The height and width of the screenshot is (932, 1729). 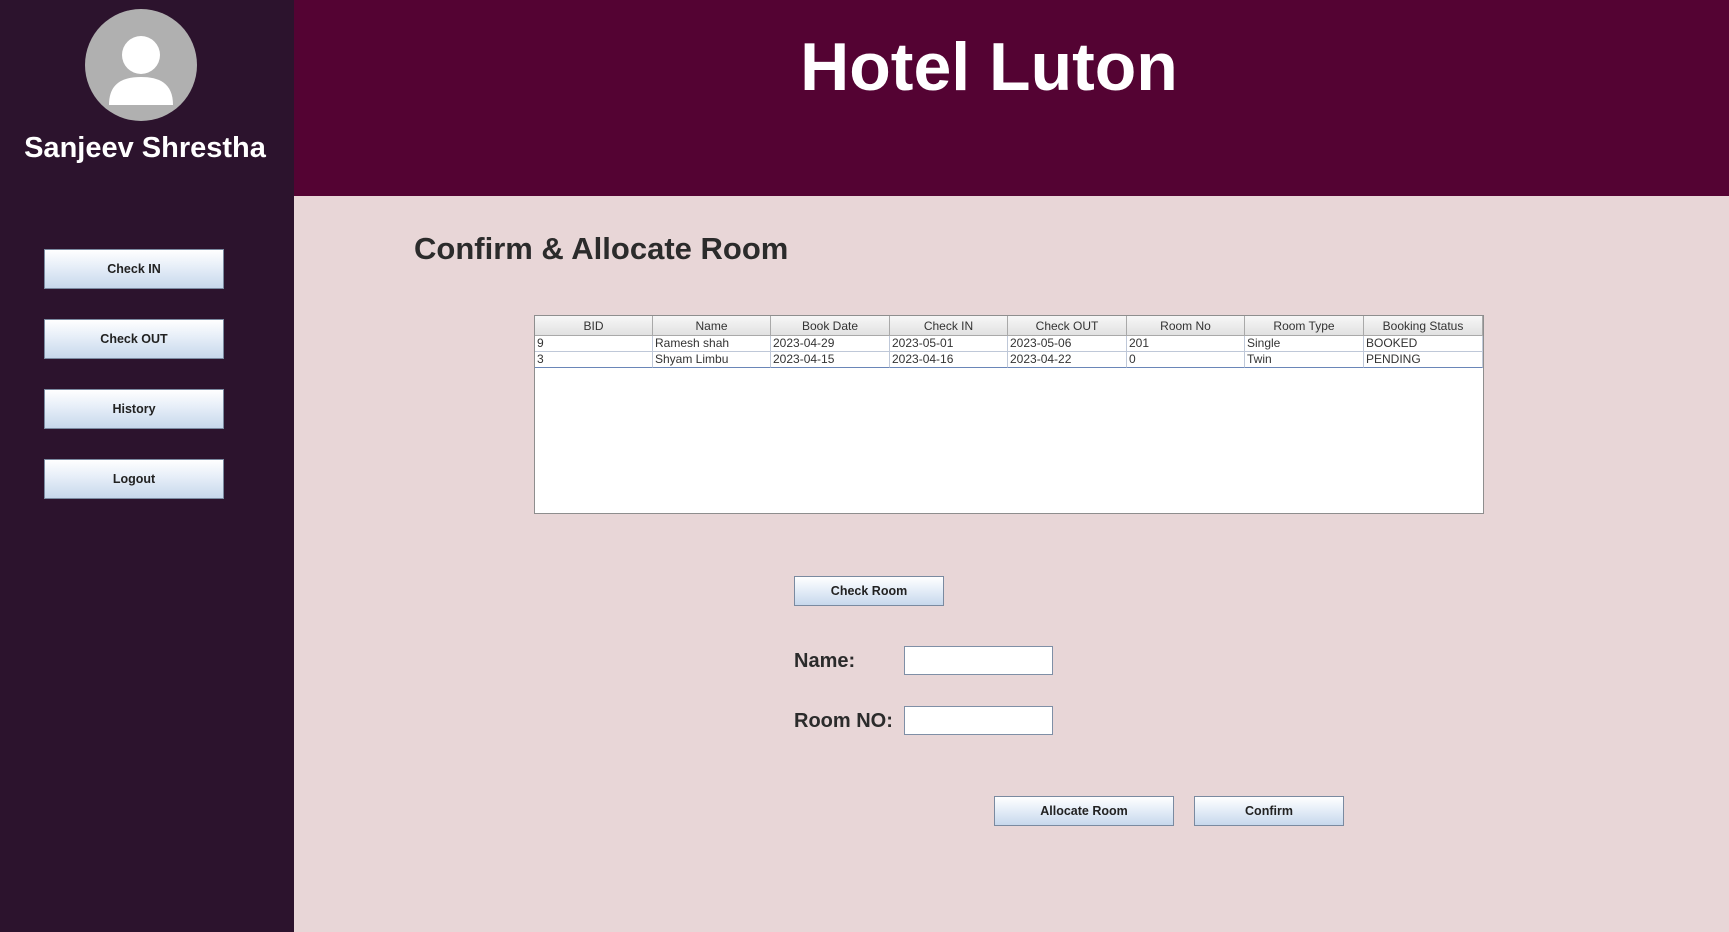 I want to click on column-header-booking-status: Booking Status, so click(x=1423, y=326).